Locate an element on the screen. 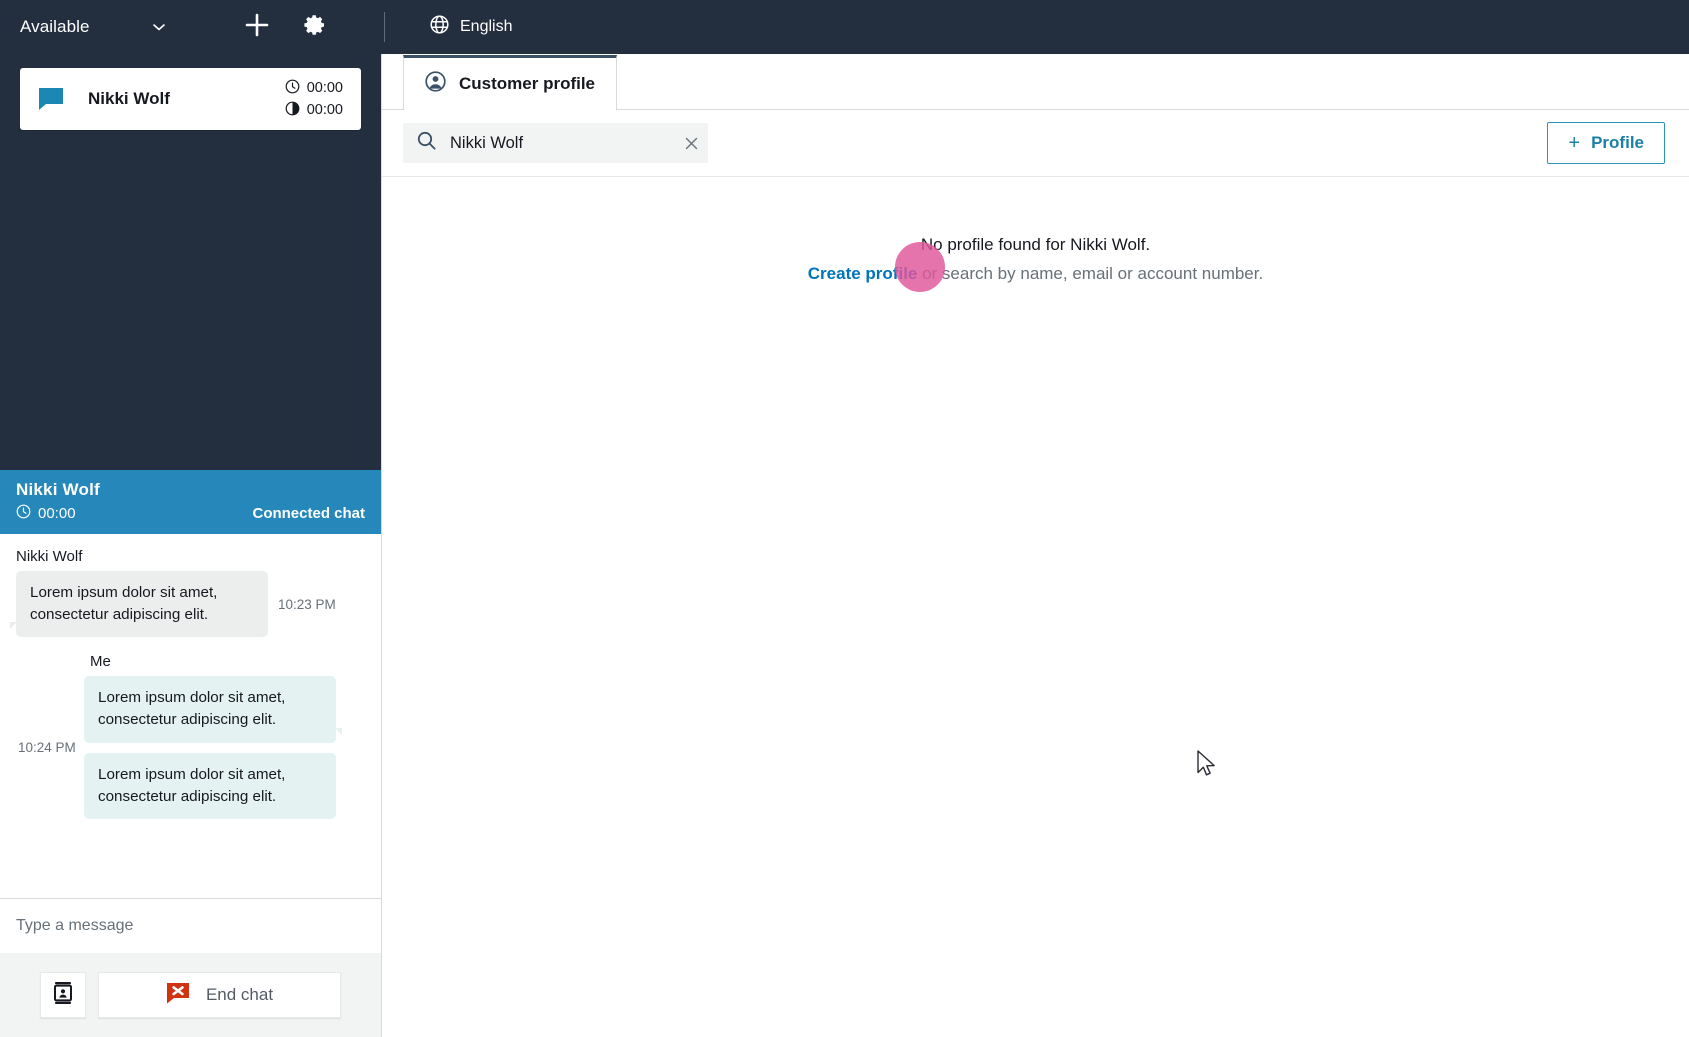  message-composer is located at coordinates (190, 925).